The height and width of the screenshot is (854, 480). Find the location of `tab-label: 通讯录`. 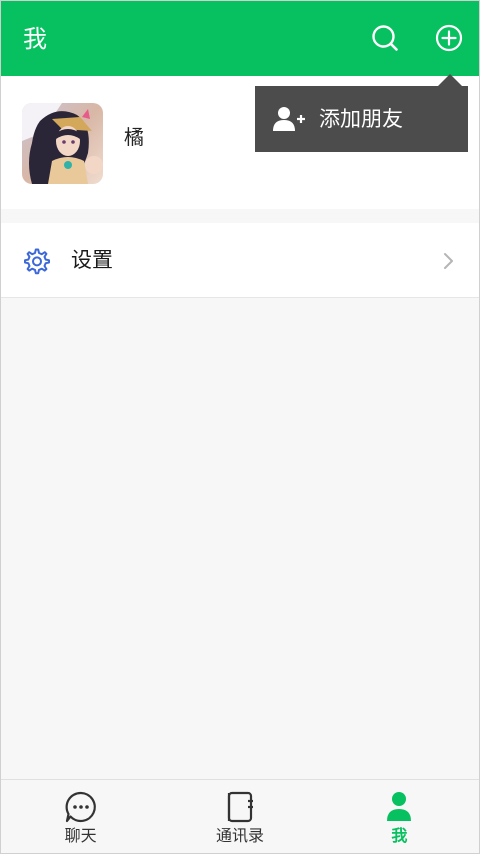

tab-label: 通讯录 is located at coordinates (239, 835).